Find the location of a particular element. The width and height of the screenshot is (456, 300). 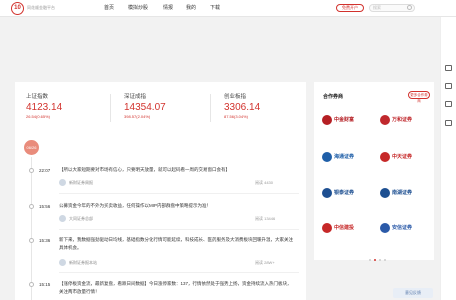

read-count: 阅读 4430 is located at coordinates (264, 182).